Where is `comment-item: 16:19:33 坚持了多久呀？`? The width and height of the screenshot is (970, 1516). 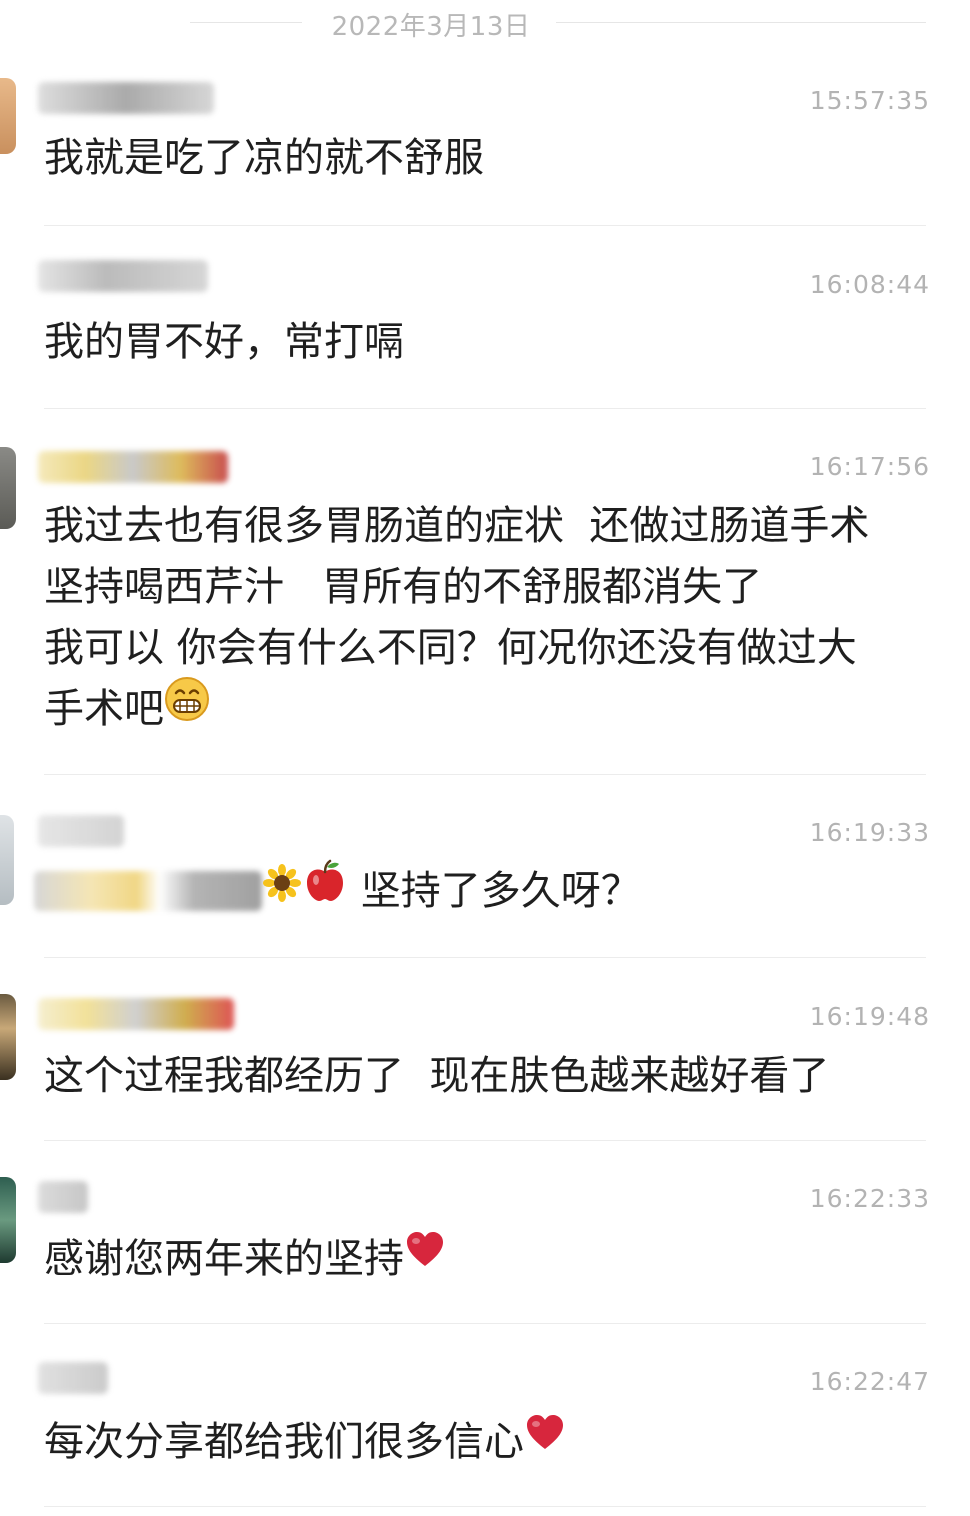
comment-item: 16:19:33 坚持了多久呀？ is located at coordinates (485, 866).